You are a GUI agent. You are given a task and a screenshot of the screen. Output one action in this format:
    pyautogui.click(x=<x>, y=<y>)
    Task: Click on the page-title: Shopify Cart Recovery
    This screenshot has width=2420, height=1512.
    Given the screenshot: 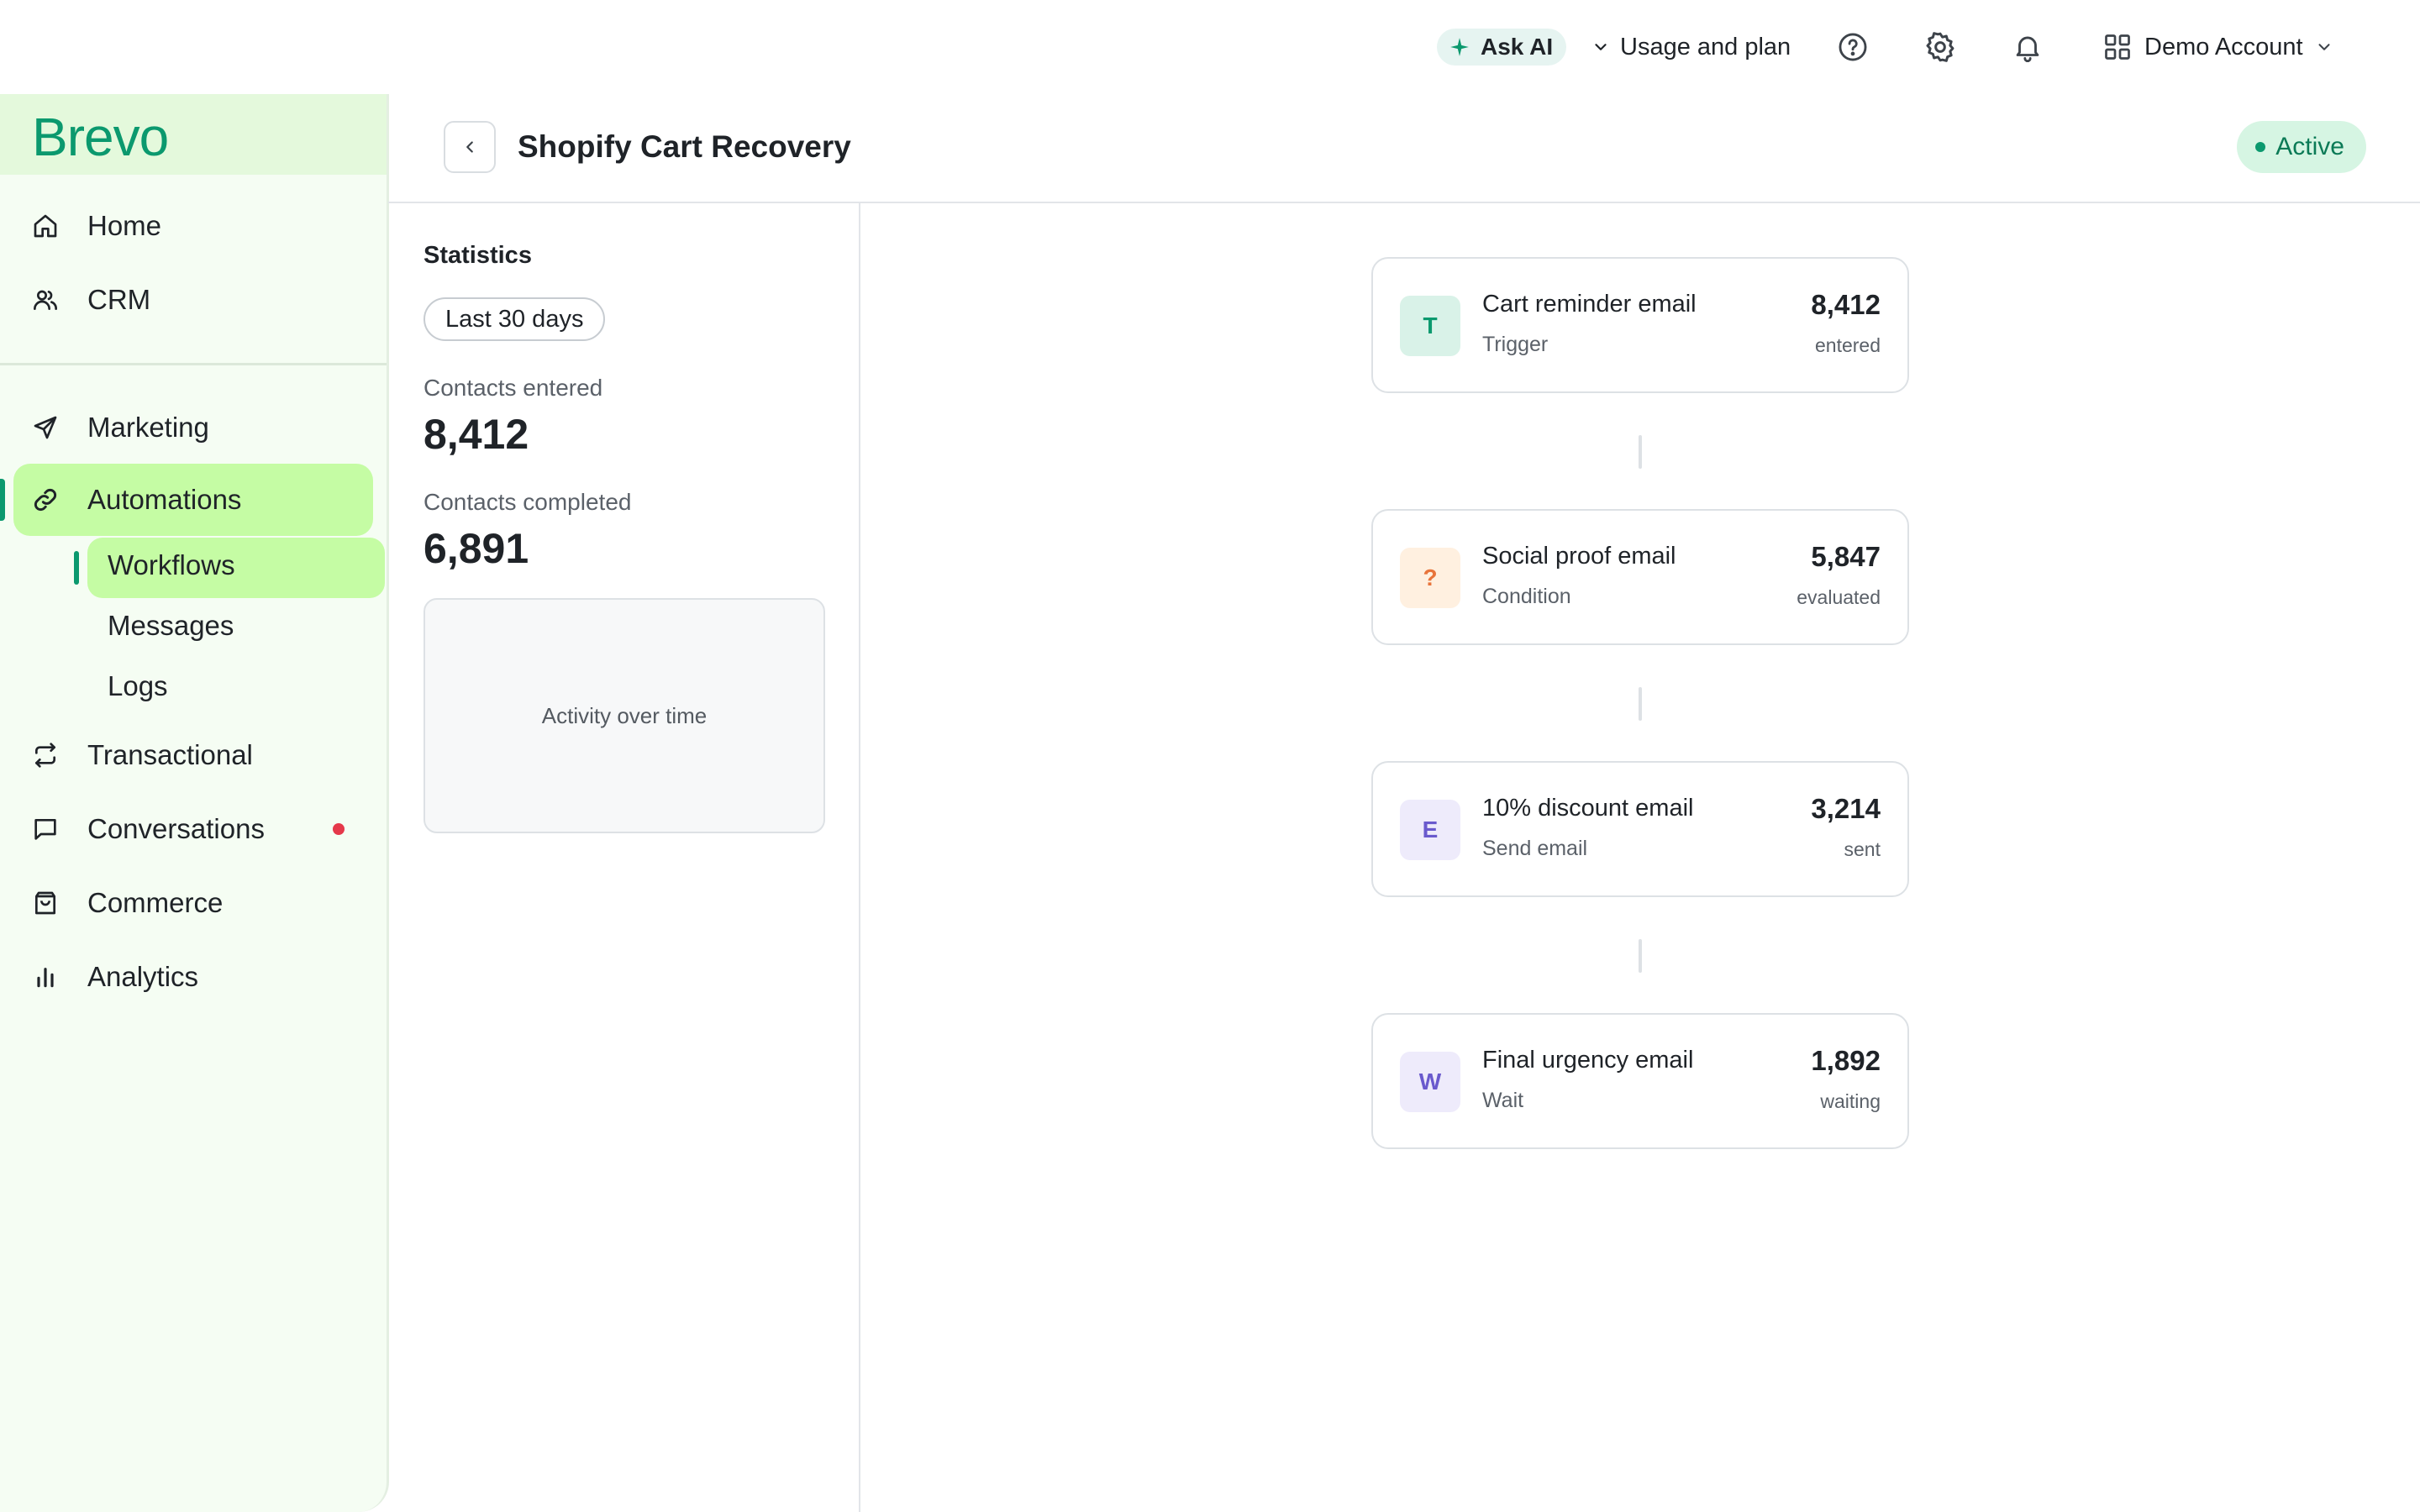 What is the action you would take?
    pyautogui.click(x=684, y=146)
    